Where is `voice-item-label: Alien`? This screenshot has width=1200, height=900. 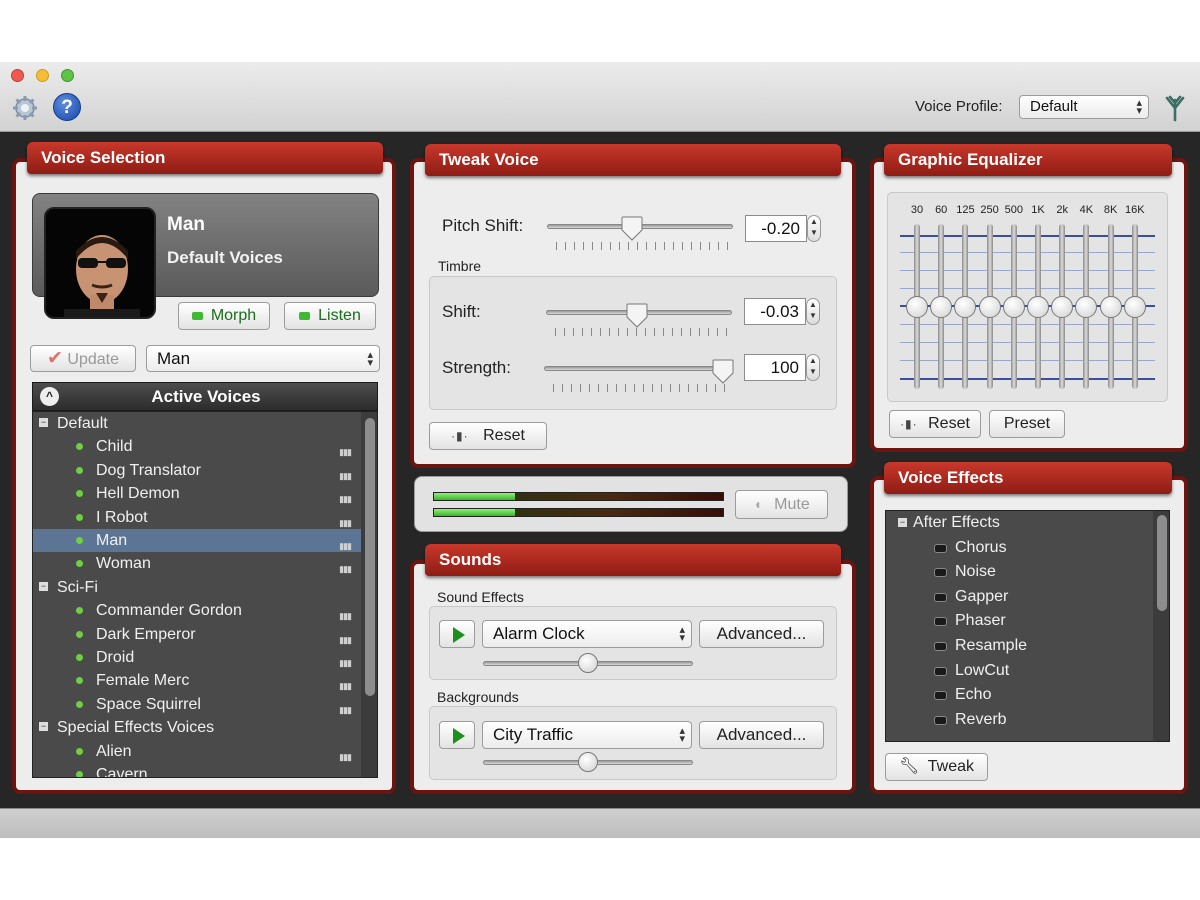
voice-item-label: Alien is located at coordinates (114, 751).